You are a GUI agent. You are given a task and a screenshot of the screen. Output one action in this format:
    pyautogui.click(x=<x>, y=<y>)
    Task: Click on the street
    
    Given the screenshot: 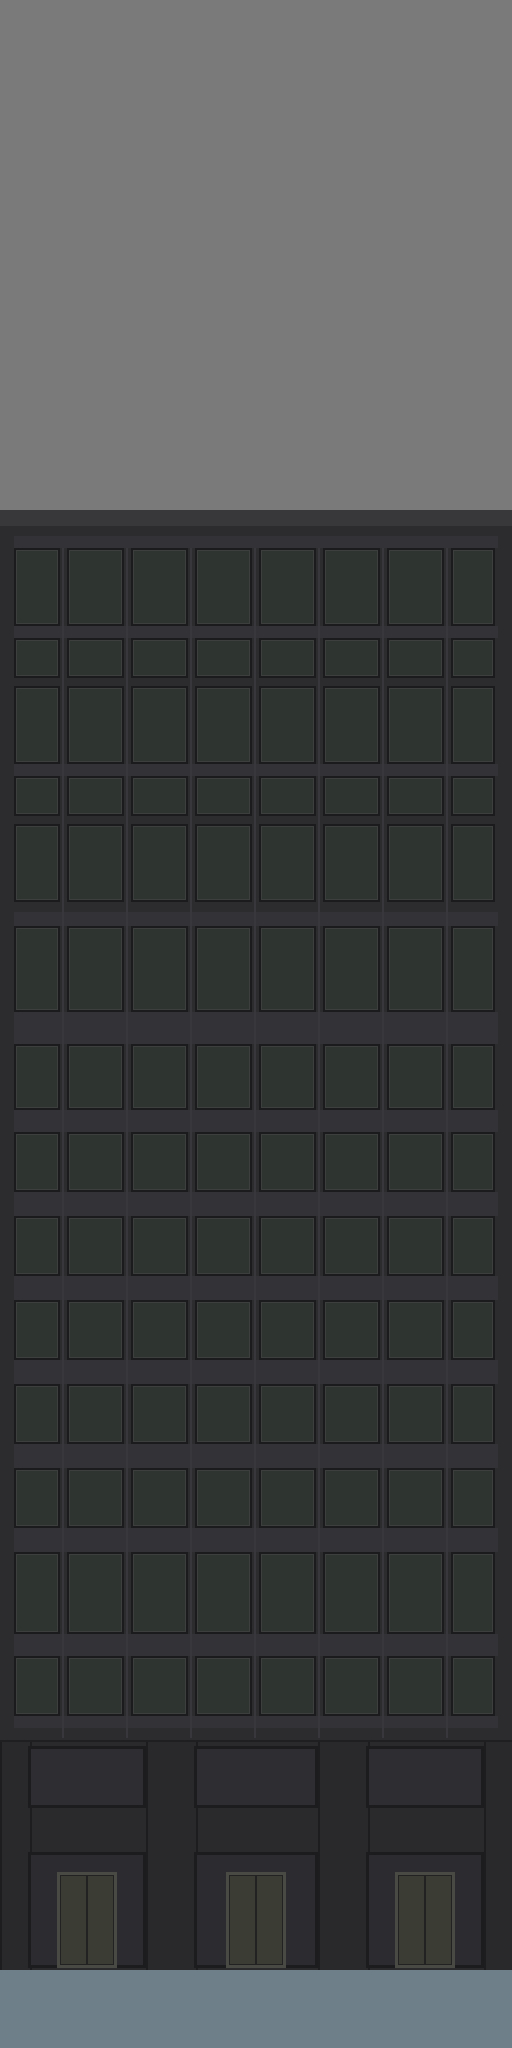 What is the action you would take?
    pyautogui.click(x=256, y=2009)
    